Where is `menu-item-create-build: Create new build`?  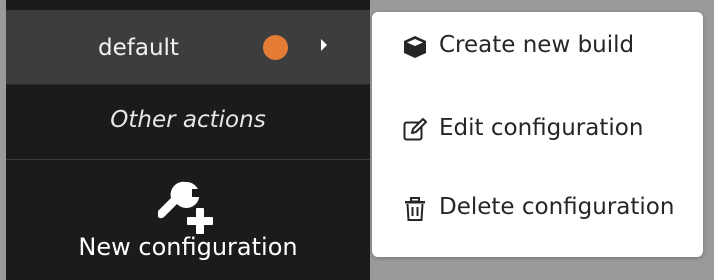
menu-item-create-build: Create new build is located at coordinates (537, 47).